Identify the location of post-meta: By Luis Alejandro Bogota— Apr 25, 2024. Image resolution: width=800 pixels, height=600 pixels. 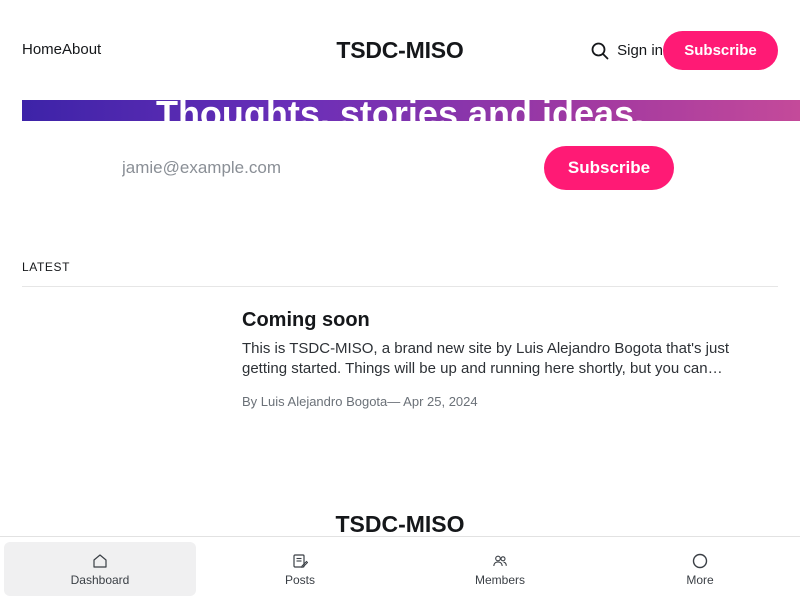
(502, 402).